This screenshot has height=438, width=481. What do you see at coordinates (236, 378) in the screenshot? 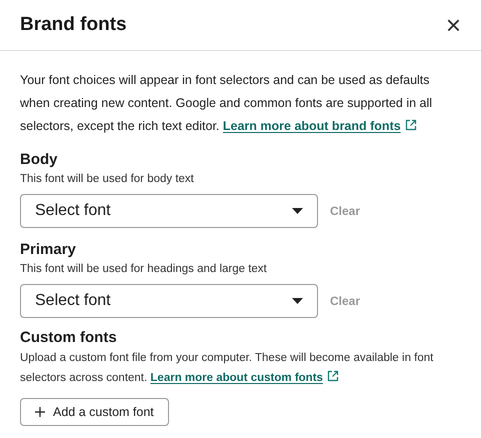
I see `custom-fonts-link: Learn more about custom fonts` at bounding box center [236, 378].